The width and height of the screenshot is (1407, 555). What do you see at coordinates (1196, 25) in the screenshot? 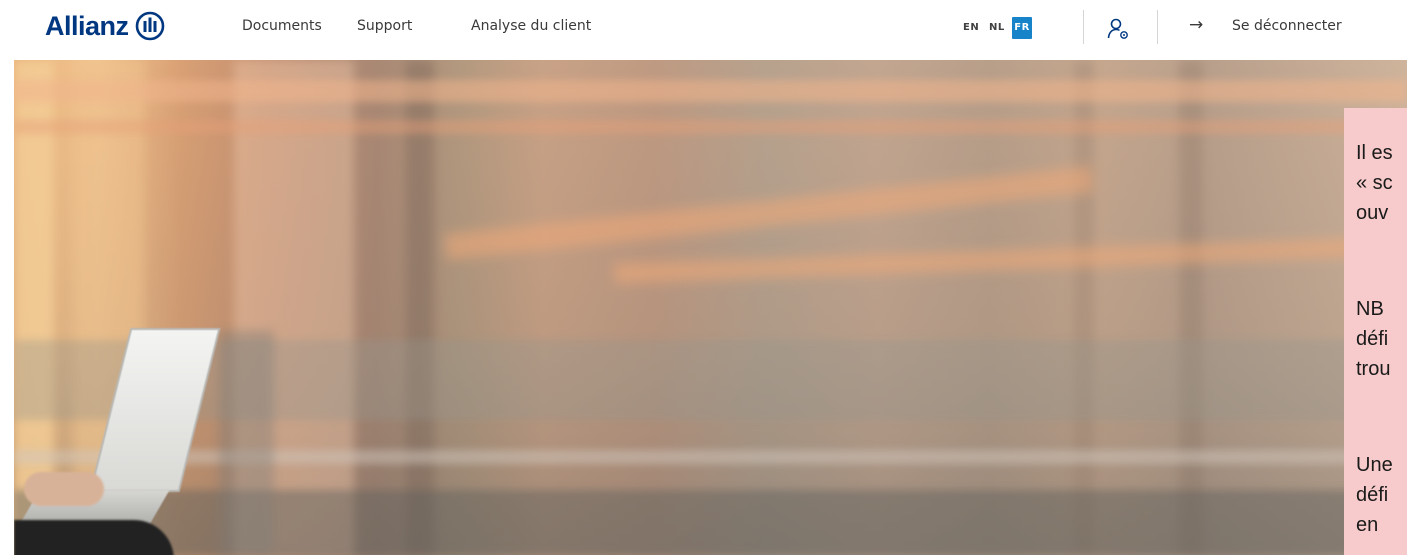
I see `arrow-right-icon: →` at bounding box center [1196, 25].